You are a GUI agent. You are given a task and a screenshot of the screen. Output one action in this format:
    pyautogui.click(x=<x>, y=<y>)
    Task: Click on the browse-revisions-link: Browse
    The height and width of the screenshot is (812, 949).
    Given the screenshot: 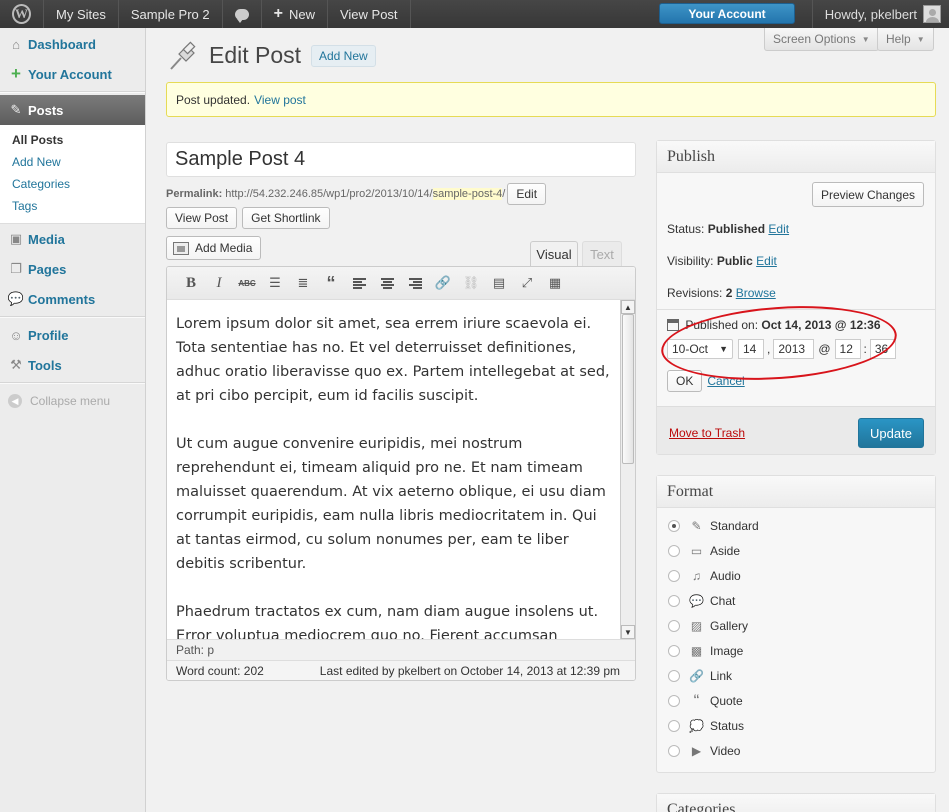 What is the action you would take?
    pyautogui.click(x=756, y=293)
    